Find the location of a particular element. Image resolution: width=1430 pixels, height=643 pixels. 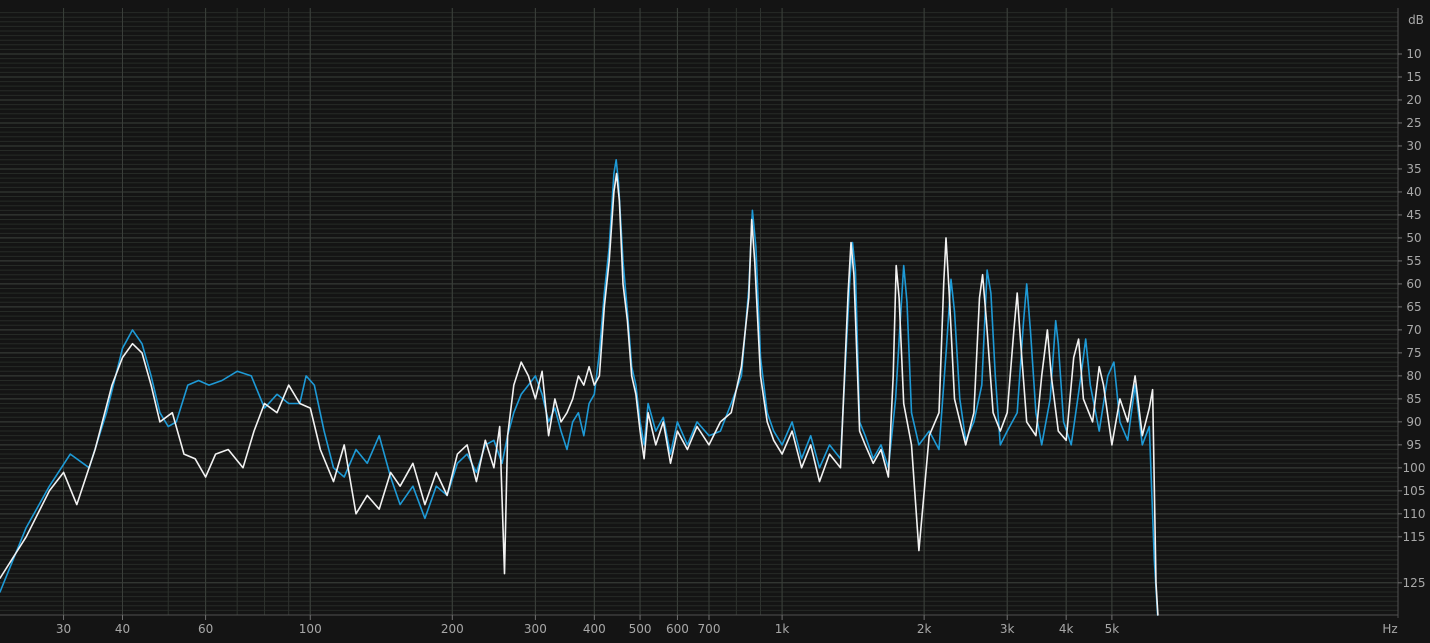

x-tick-label: 40 is located at coordinates (122, 629).